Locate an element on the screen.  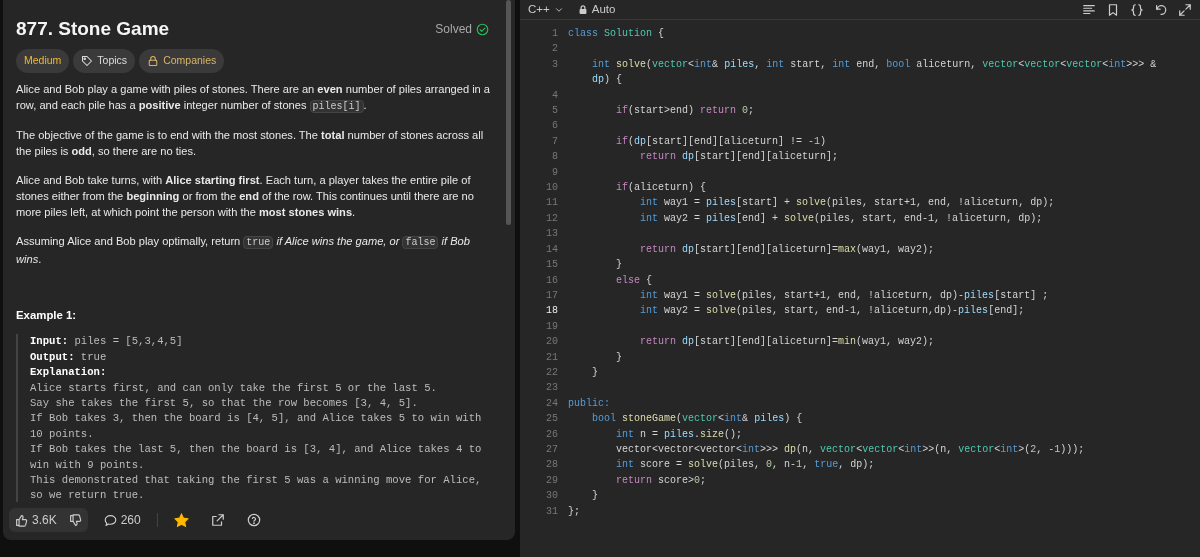
example-label: Explanation: is located at coordinates (69, 373).